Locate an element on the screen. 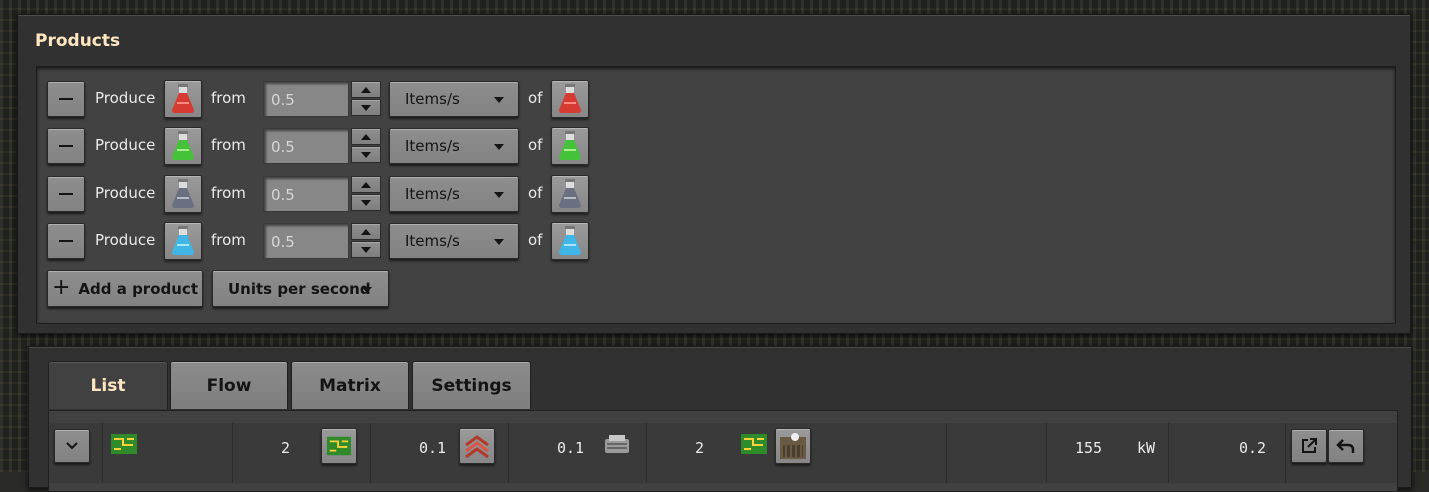 The height and width of the screenshot is (492, 1429). pollution-value: 0.2 is located at coordinates (1253, 448).